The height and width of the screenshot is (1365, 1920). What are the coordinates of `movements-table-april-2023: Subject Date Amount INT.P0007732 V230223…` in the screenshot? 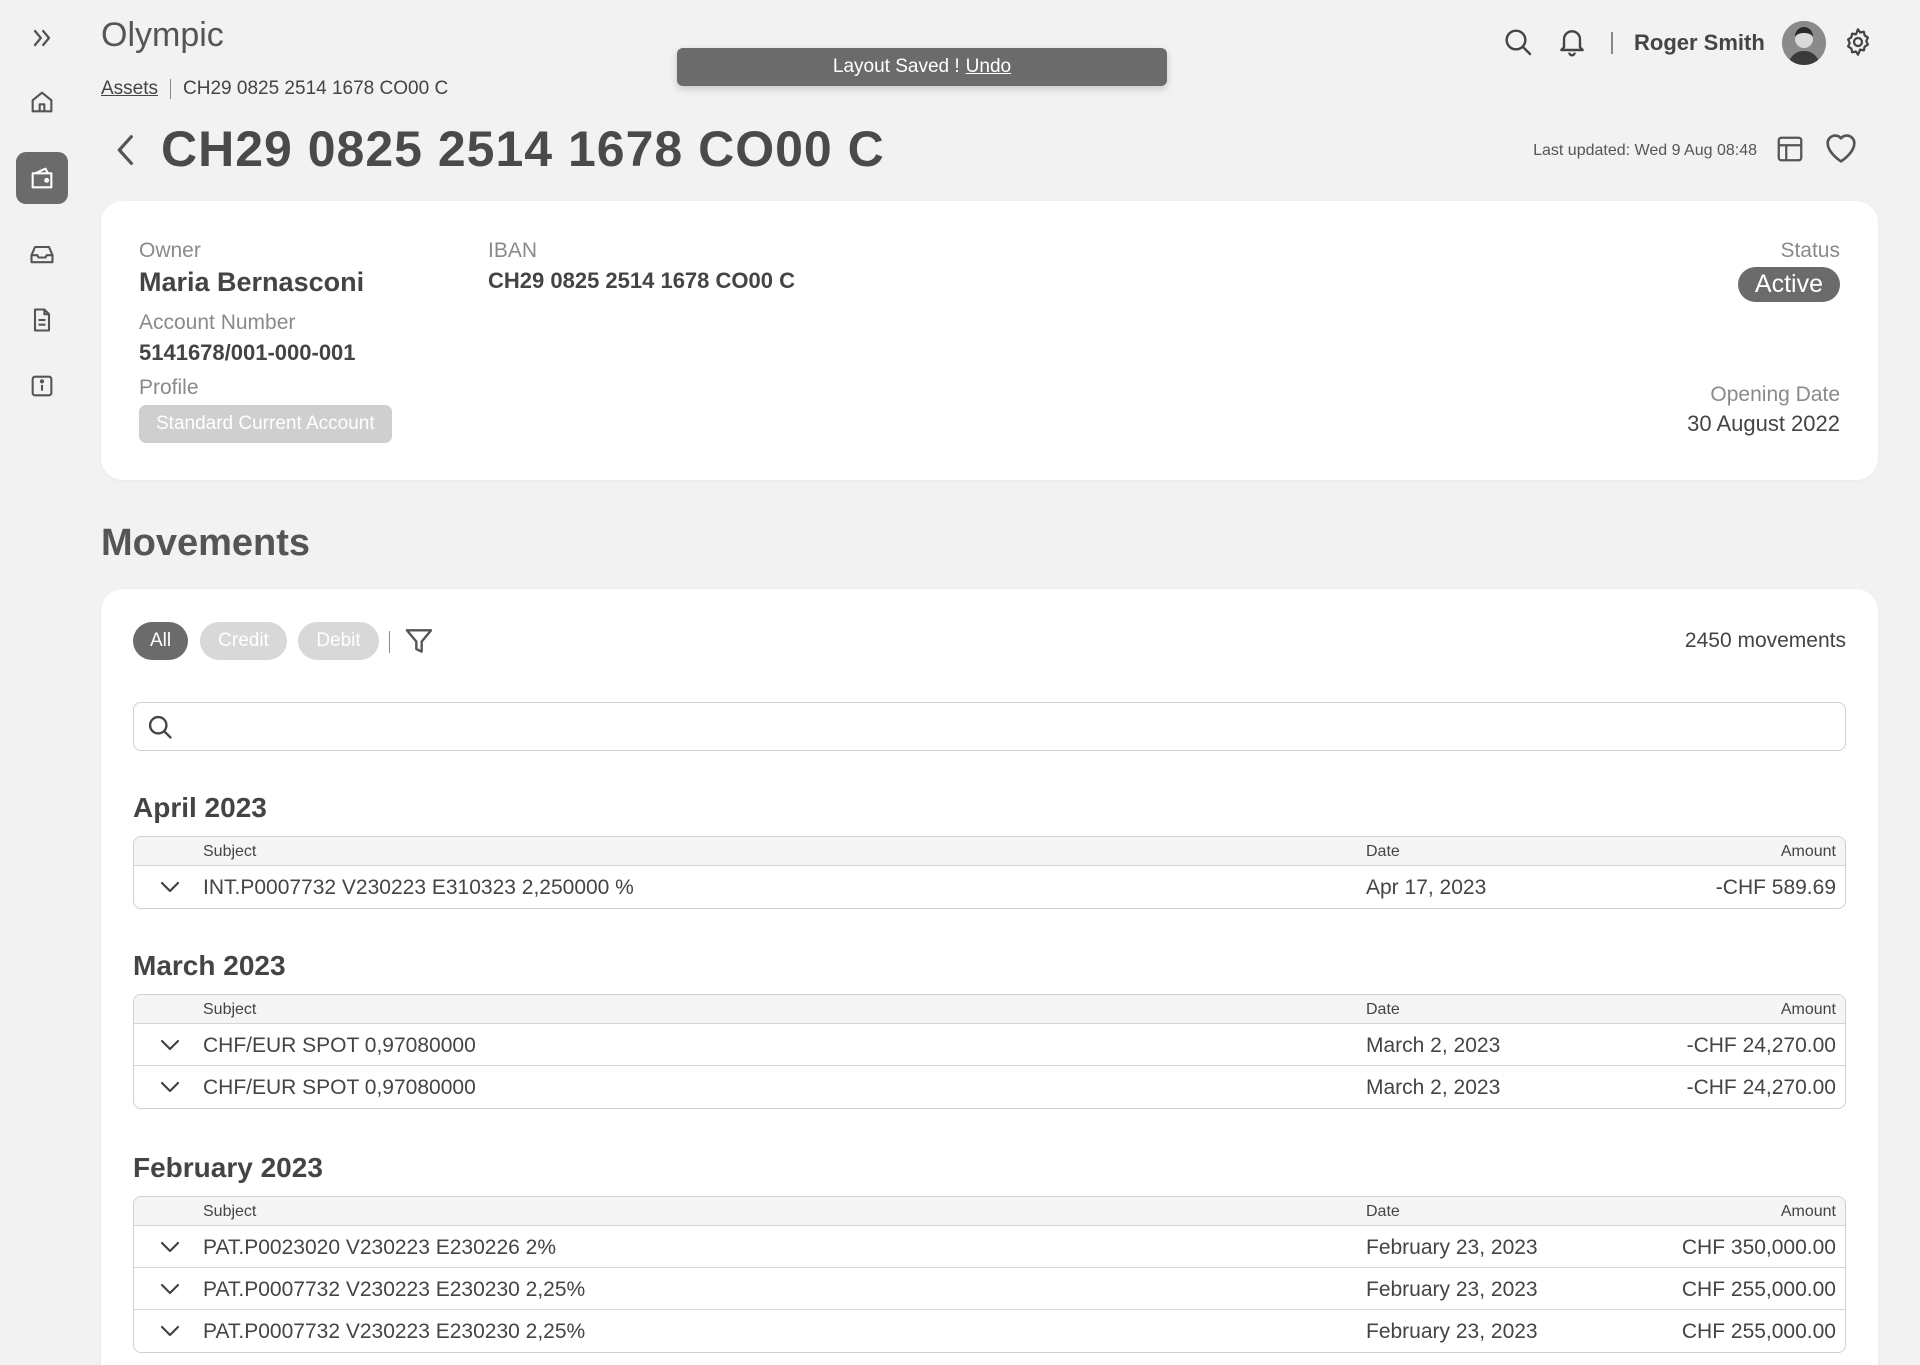 It's located at (989, 872).